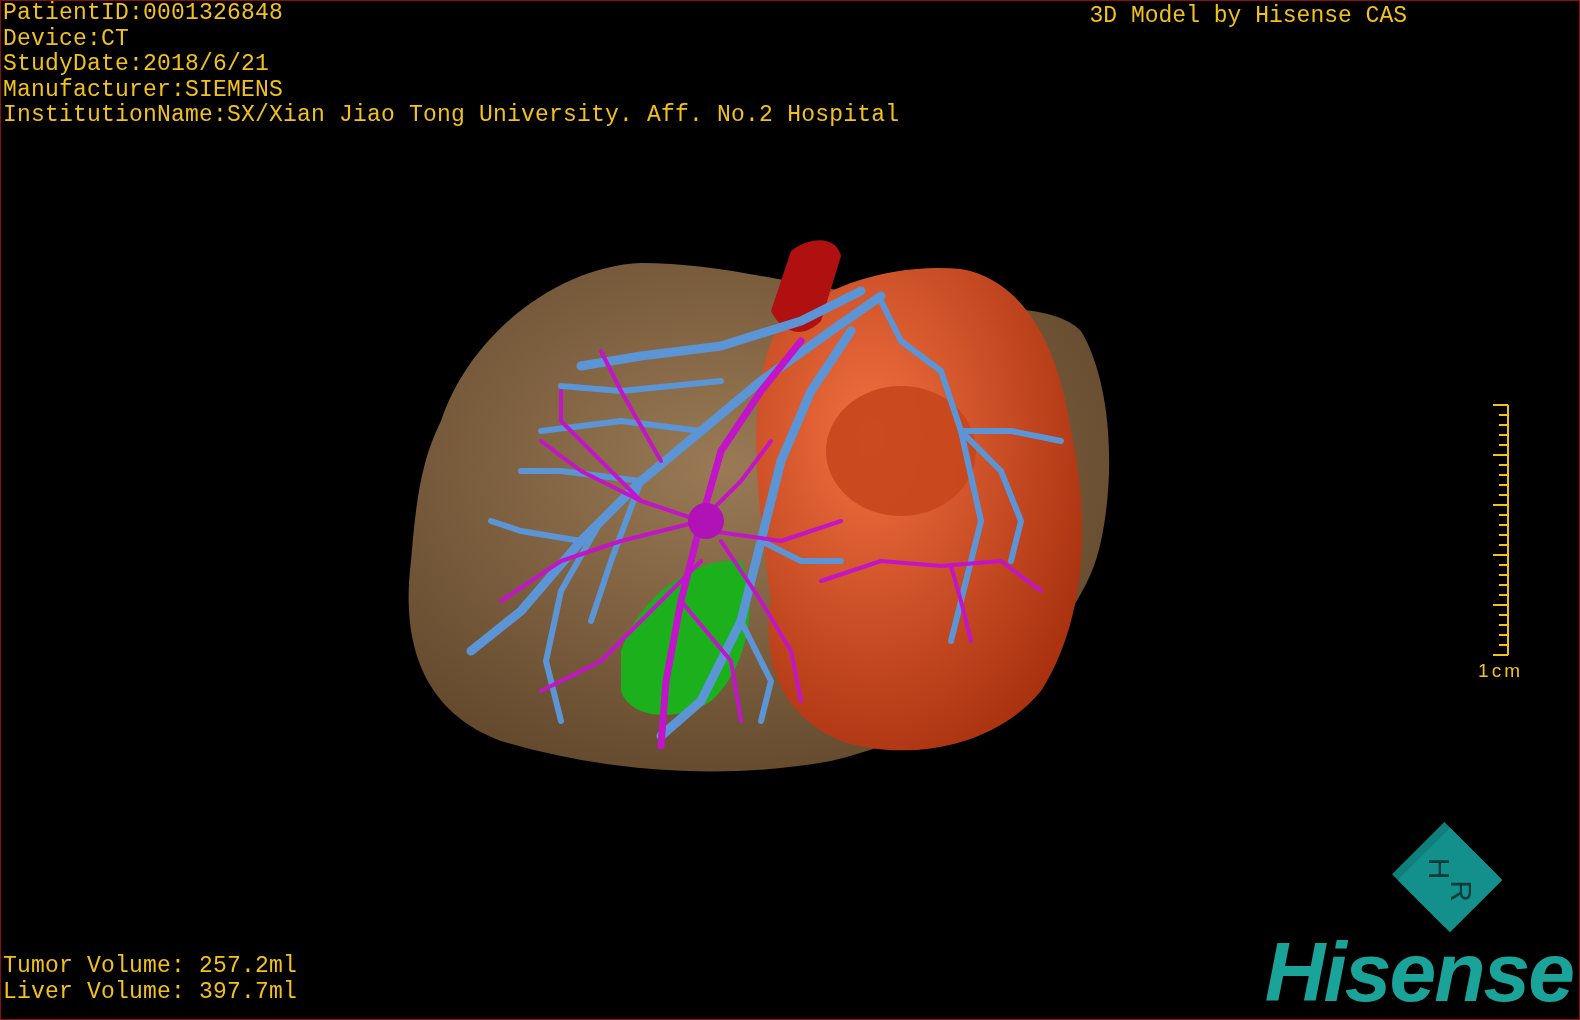 This screenshot has height=1020, width=1580. Describe the element at coordinates (1461, 891) in the screenshot. I see `cube-face-label: R` at that location.